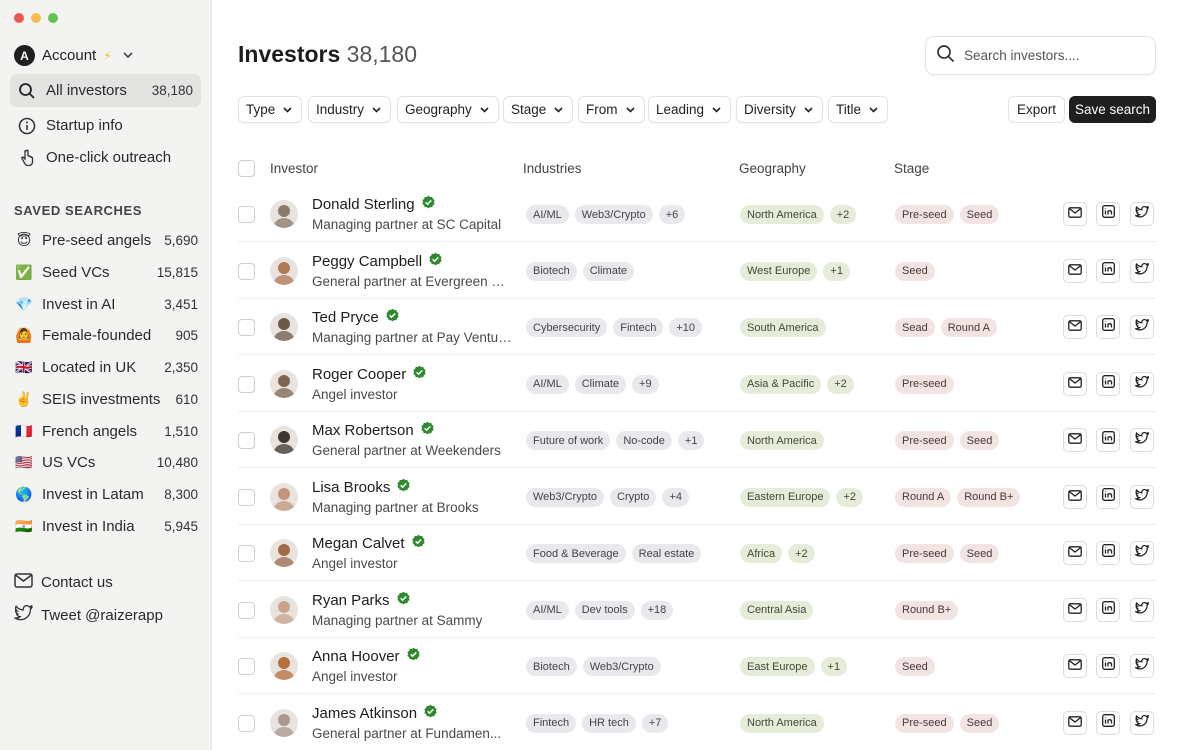  What do you see at coordinates (779, 109) in the screenshot?
I see `filter-diversity: Diversity` at bounding box center [779, 109].